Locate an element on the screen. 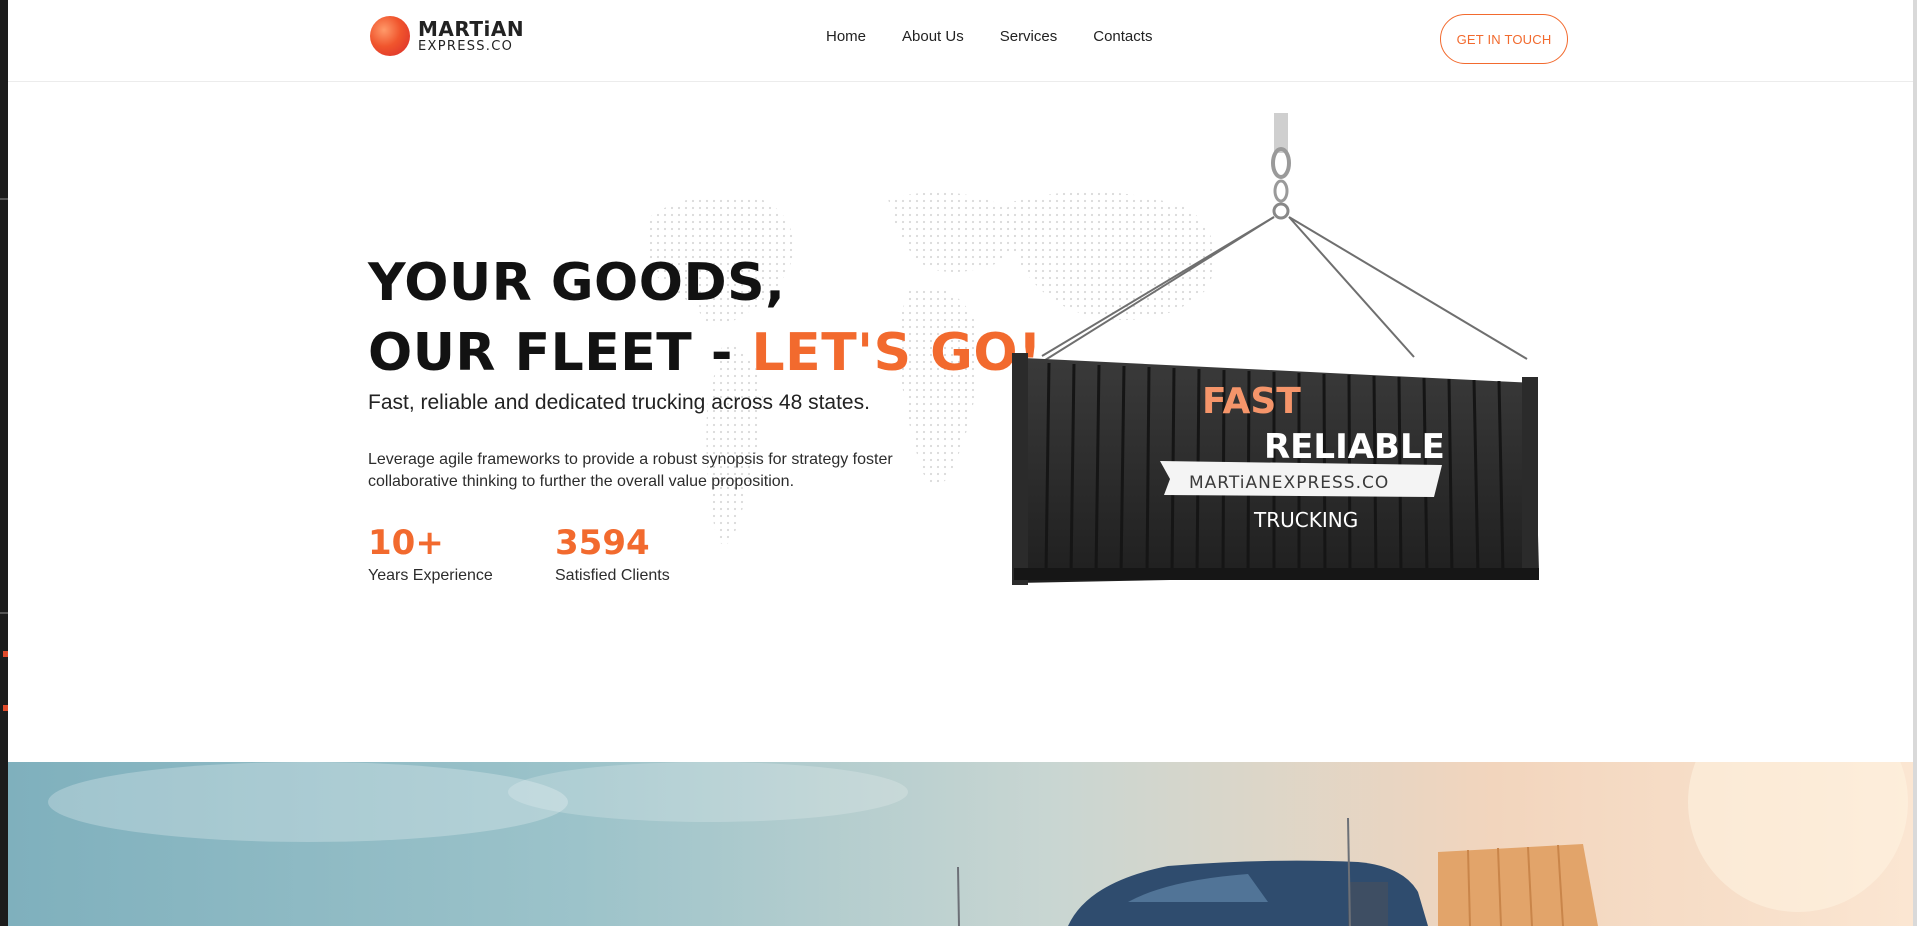 This screenshot has width=1917, height=926. hero-title-line2: OUR FLEET - LET'S GO! is located at coordinates (705, 353).